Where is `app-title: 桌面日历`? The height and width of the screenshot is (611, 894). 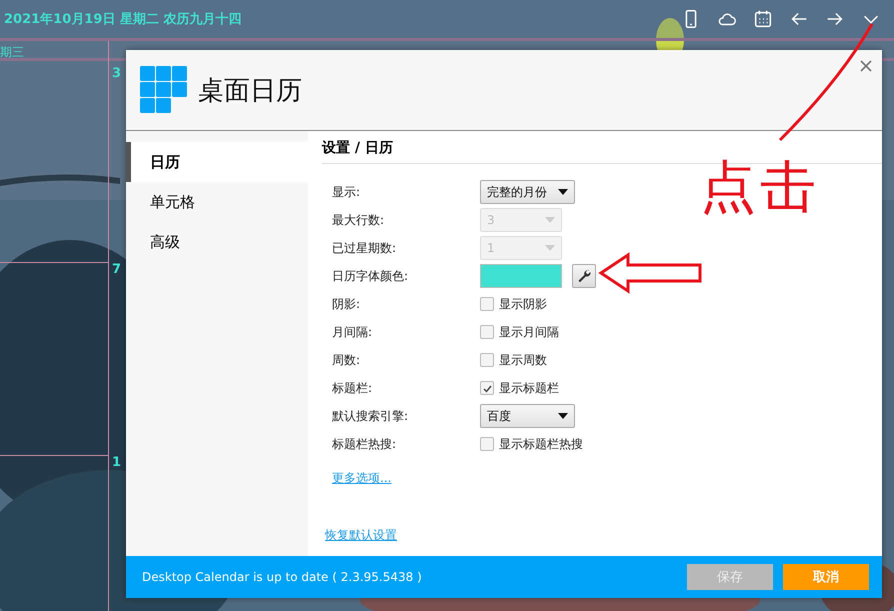 app-title: 桌面日历 is located at coordinates (250, 91).